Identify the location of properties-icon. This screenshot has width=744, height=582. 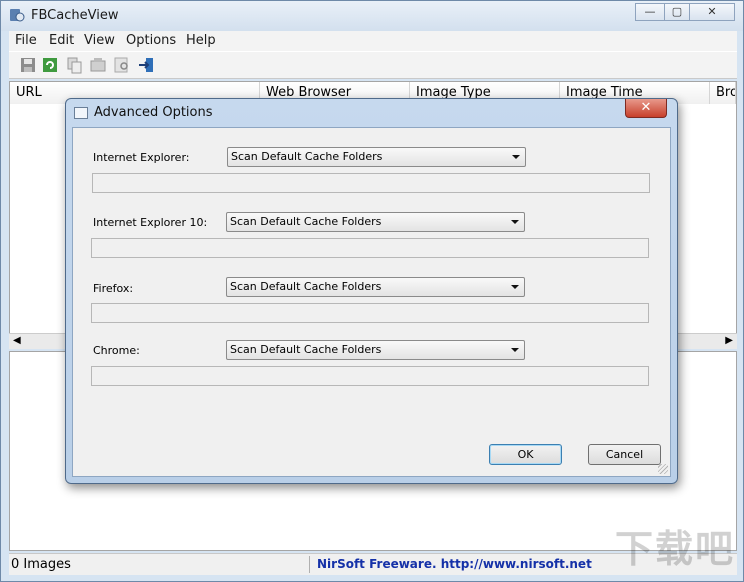
(98, 65).